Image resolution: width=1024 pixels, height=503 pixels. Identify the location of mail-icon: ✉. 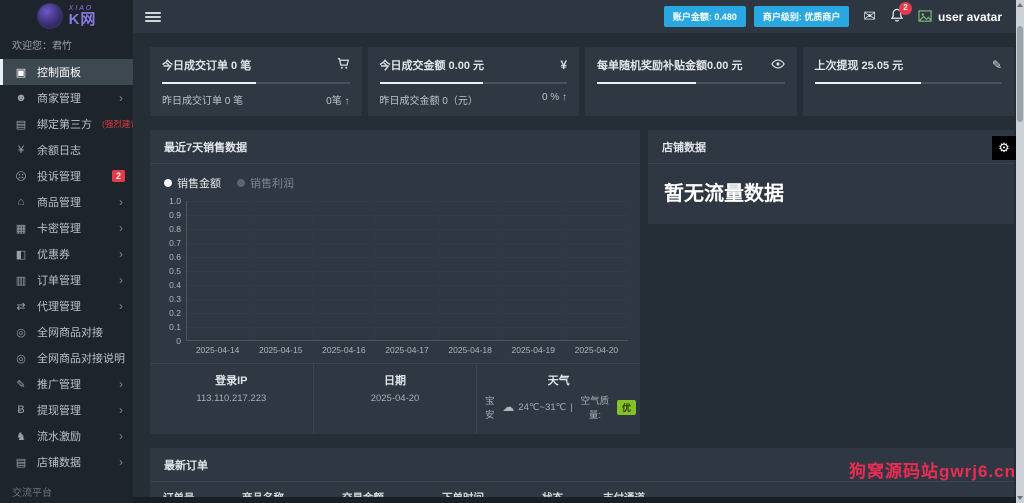
(869, 16).